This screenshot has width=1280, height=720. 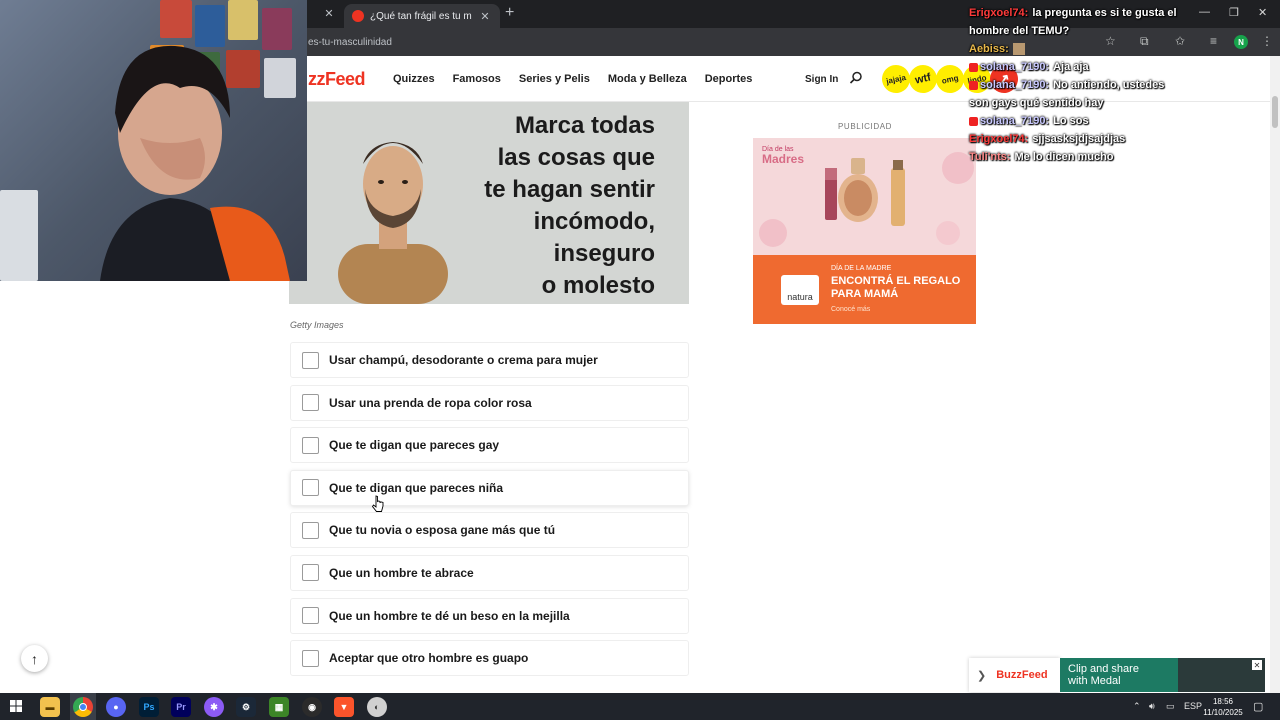 What do you see at coordinates (350, 42) in the screenshot?
I see `url-field: es-tu-masculinidad` at bounding box center [350, 42].